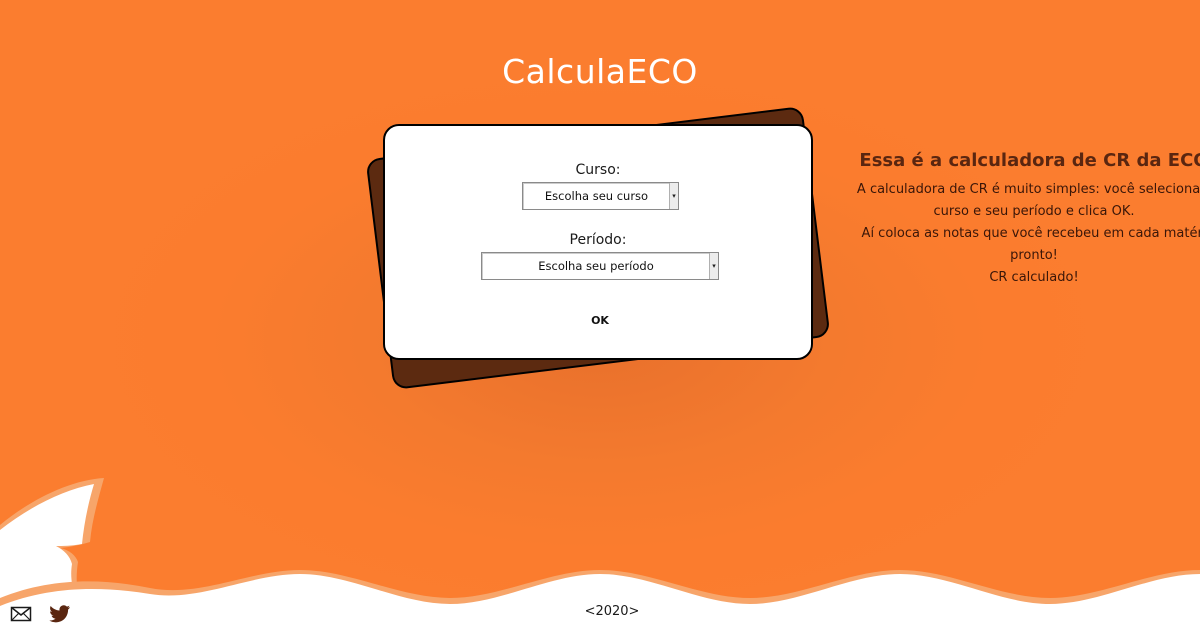  Describe the element at coordinates (600, 71) in the screenshot. I see `page-title: CalculaECO` at that location.